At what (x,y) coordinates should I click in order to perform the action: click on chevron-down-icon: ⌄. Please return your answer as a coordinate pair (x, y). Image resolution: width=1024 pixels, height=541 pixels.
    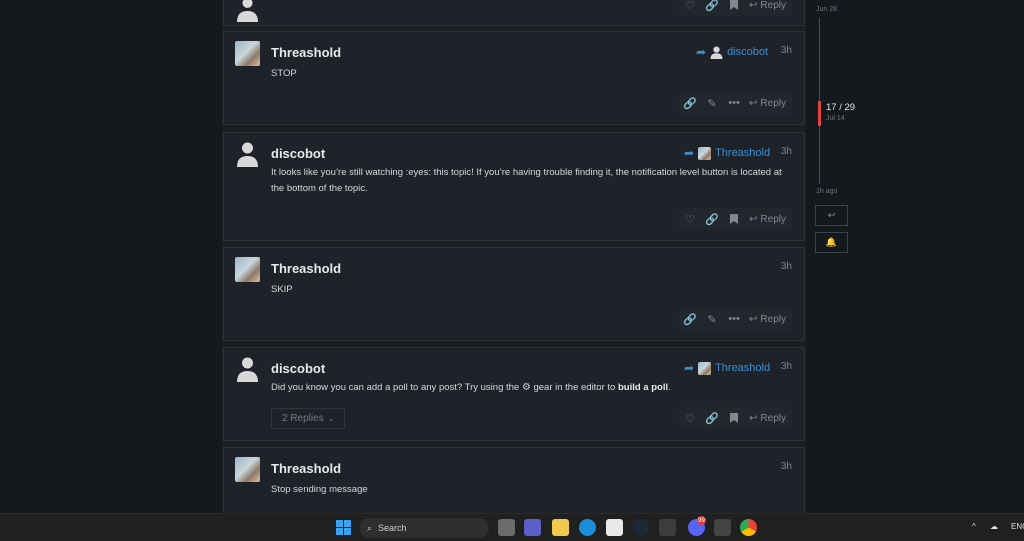
    Looking at the image, I should click on (331, 418).